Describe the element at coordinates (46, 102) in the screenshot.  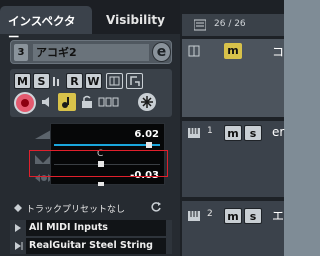
I see `monitor-icon` at that location.